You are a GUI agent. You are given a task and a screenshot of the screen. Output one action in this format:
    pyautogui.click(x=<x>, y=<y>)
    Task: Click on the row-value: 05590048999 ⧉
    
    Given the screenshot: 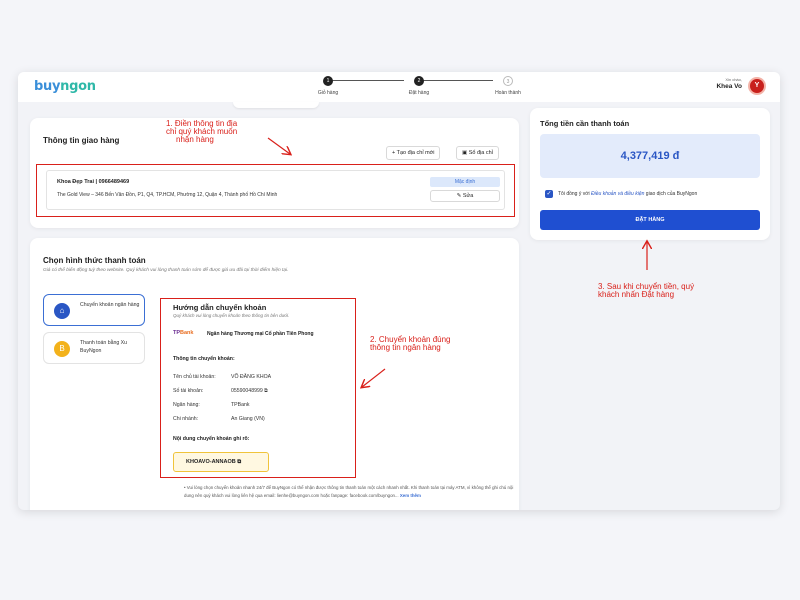 What is the action you would take?
    pyautogui.click(x=249, y=391)
    